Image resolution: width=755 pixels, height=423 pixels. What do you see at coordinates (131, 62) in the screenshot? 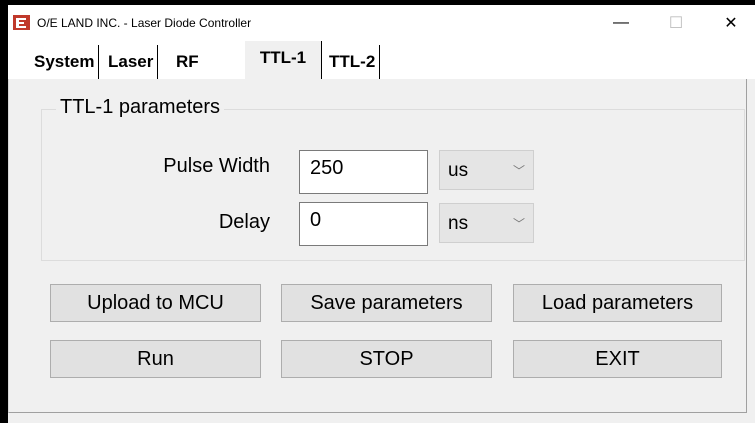
I see `tab-laser: Laser` at bounding box center [131, 62].